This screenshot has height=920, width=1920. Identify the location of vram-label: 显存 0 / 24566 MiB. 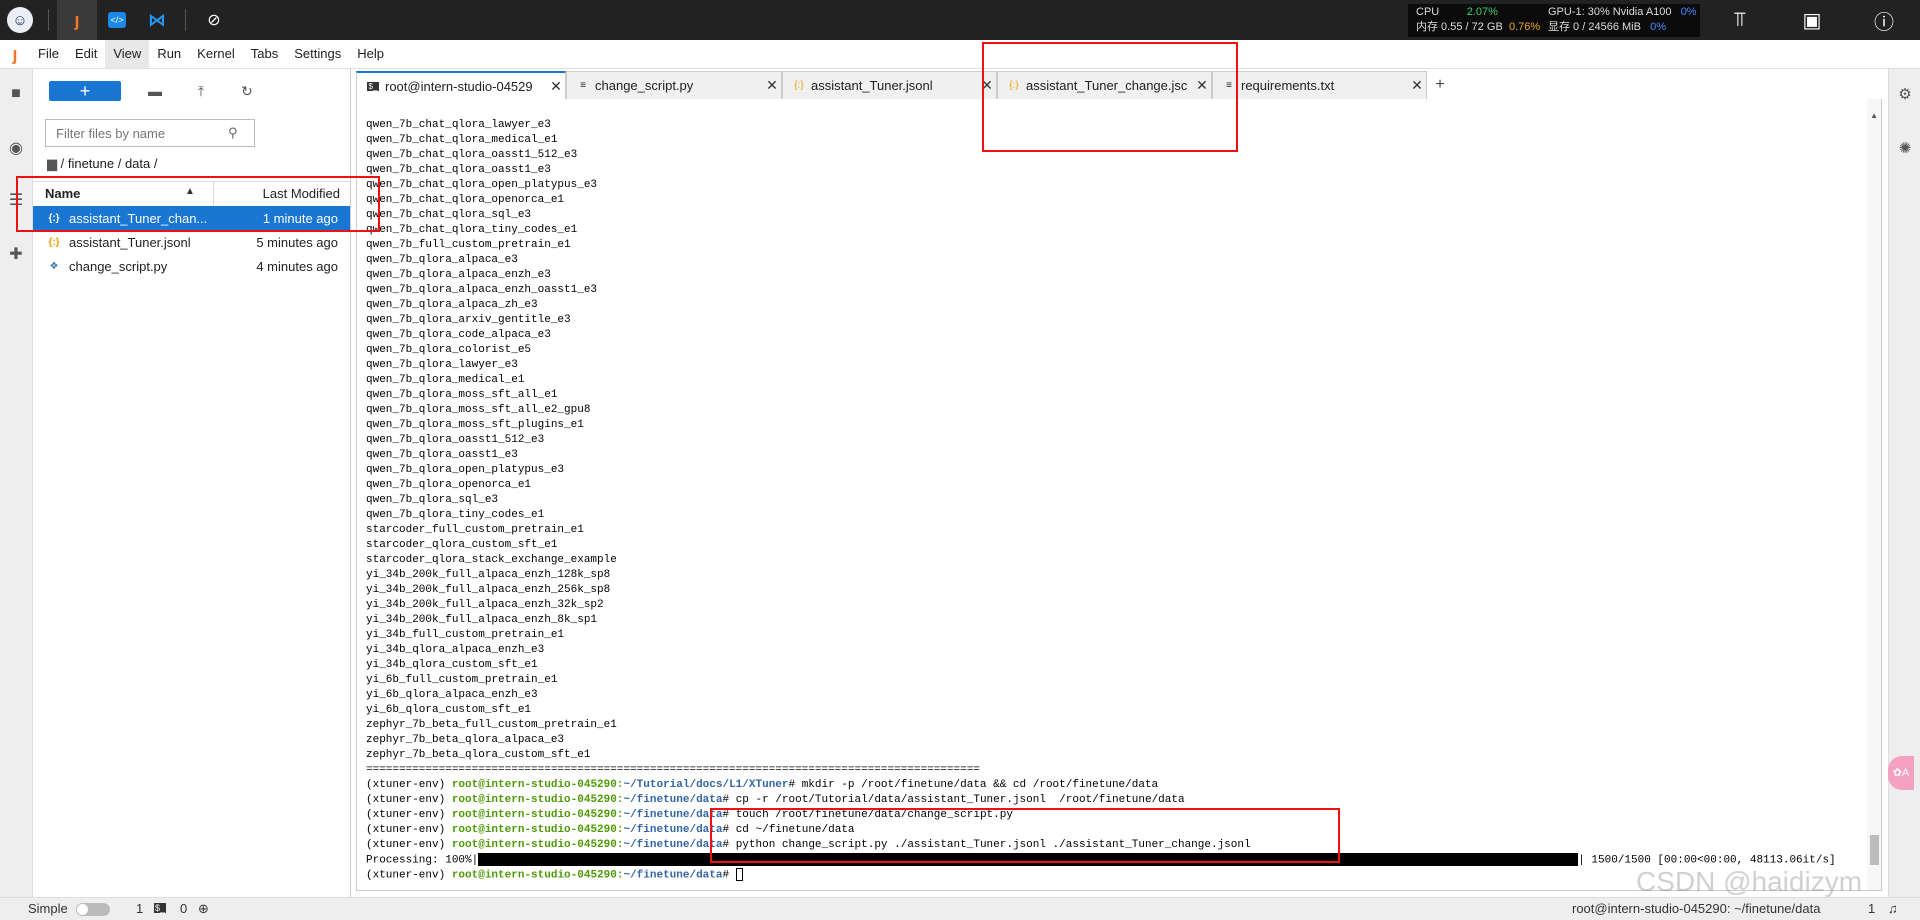
(1594, 27).